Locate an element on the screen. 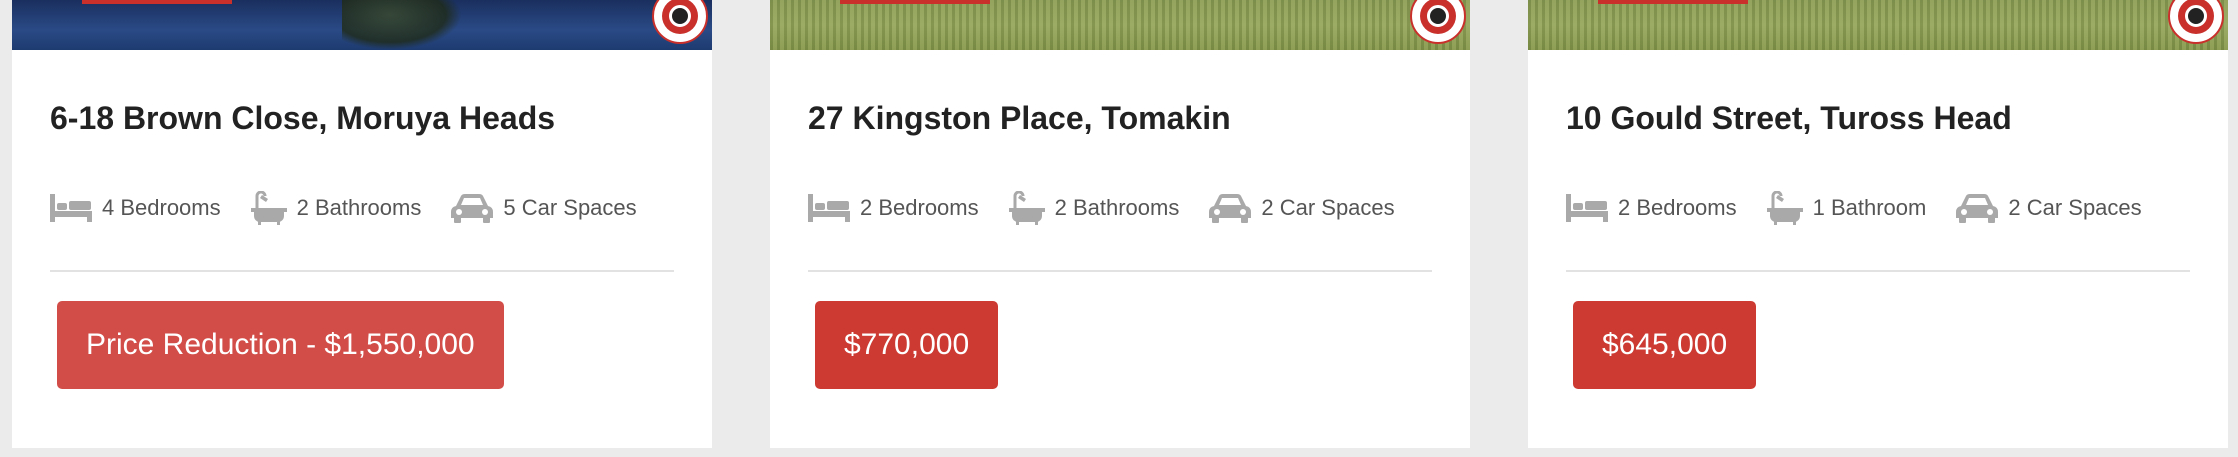 Image resolution: width=2238 pixels, height=457 pixels. feature-bedrooms: 4 Bedrooms is located at coordinates (135, 208).